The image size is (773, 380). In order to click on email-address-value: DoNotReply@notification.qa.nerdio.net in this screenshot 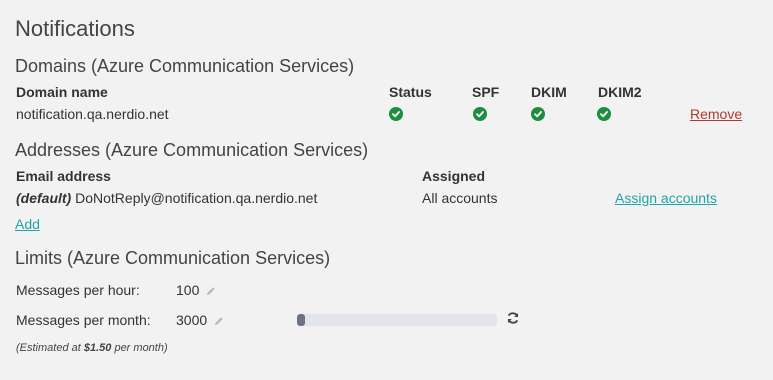, I will do `click(196, 198)`.